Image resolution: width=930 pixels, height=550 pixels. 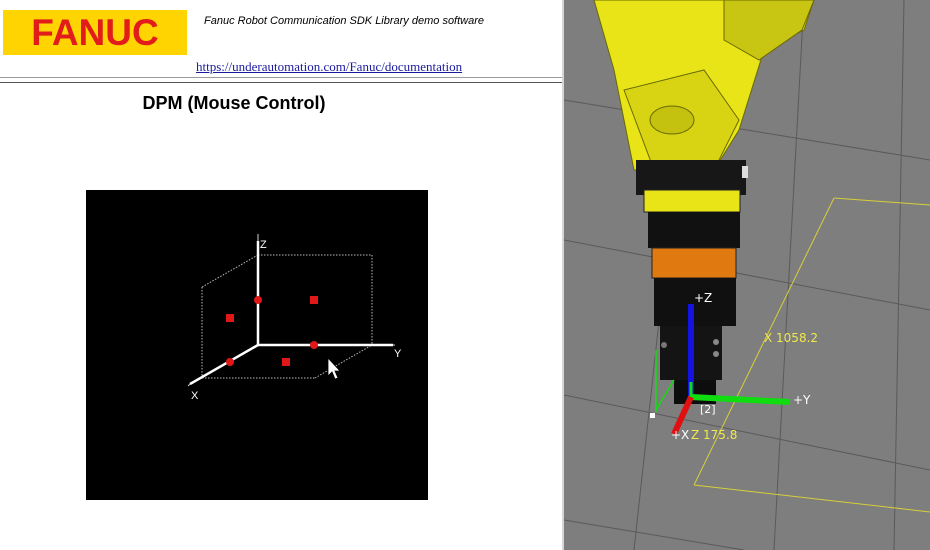 What do you see at coordinates (195, 396) in the screenshot?
I see `x-axis-label: X` at bounding box center [195, 396].